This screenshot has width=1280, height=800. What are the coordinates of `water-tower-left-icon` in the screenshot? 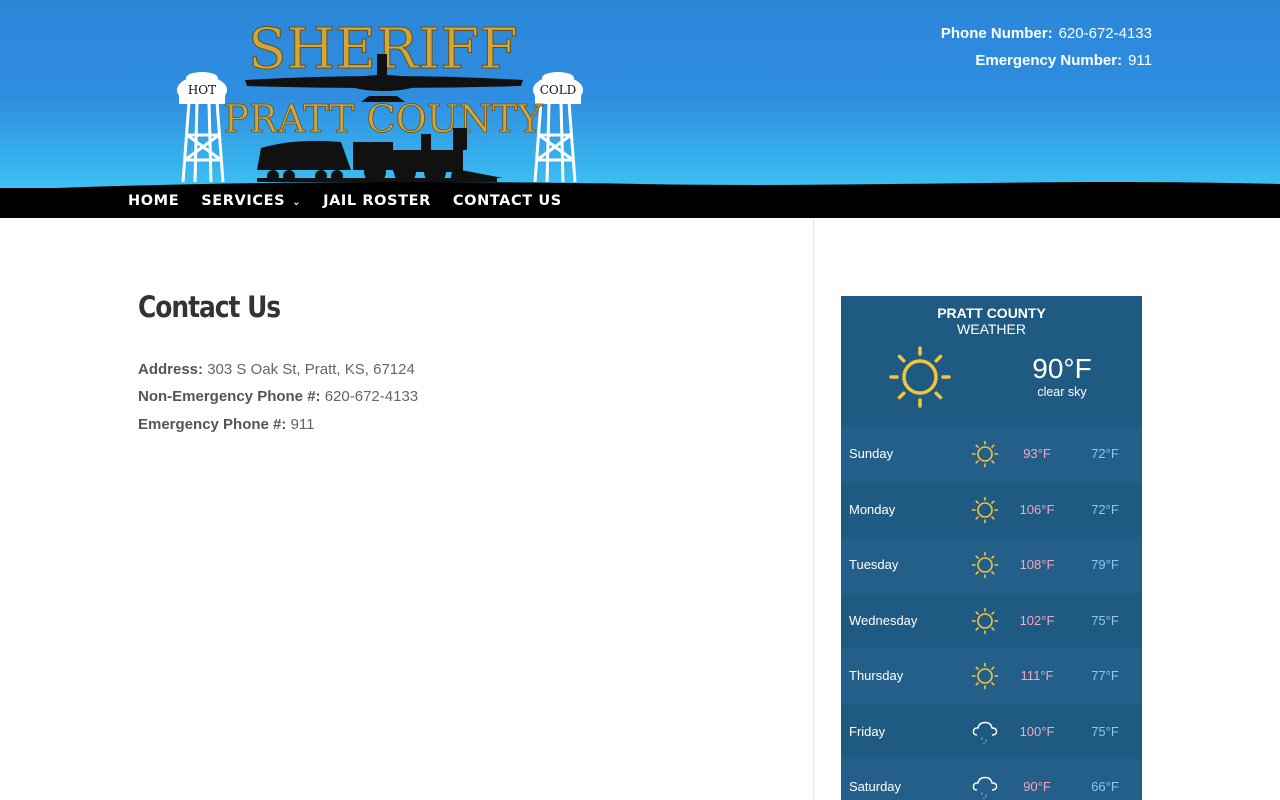 It's located at (203, 142).